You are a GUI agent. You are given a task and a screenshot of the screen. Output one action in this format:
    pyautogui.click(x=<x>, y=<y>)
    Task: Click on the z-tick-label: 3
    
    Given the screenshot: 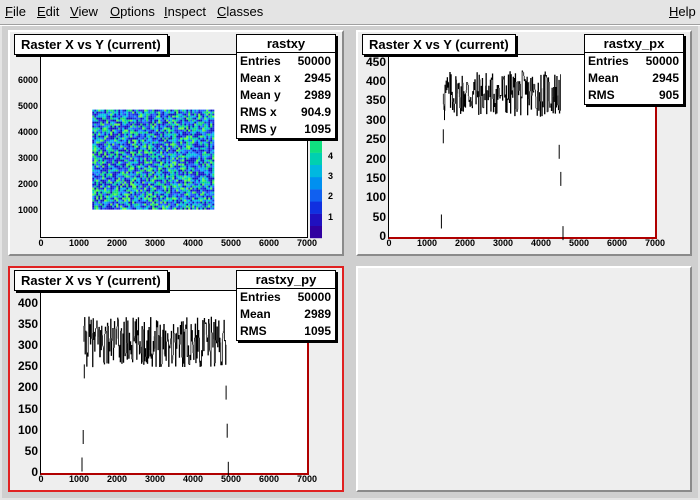 What is the action you would take?
    pyautogui.click(x=331, y=176)
    